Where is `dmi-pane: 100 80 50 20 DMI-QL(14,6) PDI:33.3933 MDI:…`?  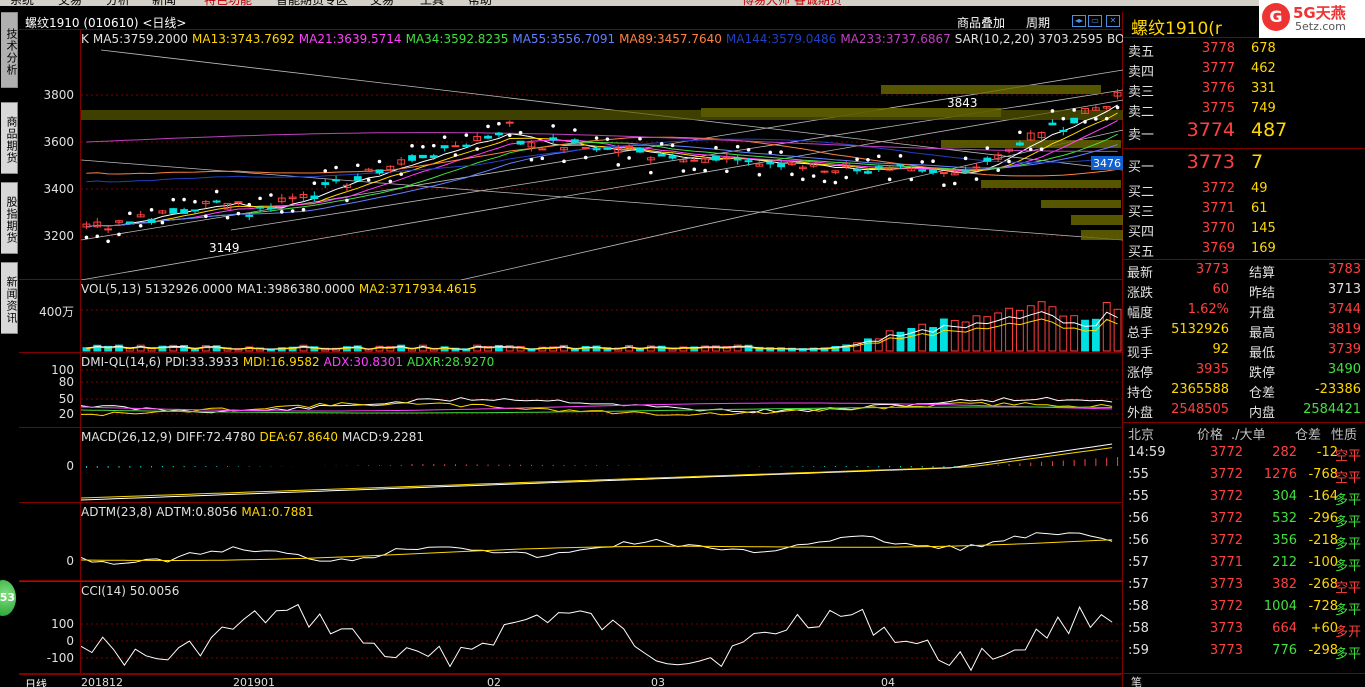
dmi-pane: 100 80 50 20 DMI-QL(14,6) PDI:33.3933 MDI:… is located at coordinates (571, 390).